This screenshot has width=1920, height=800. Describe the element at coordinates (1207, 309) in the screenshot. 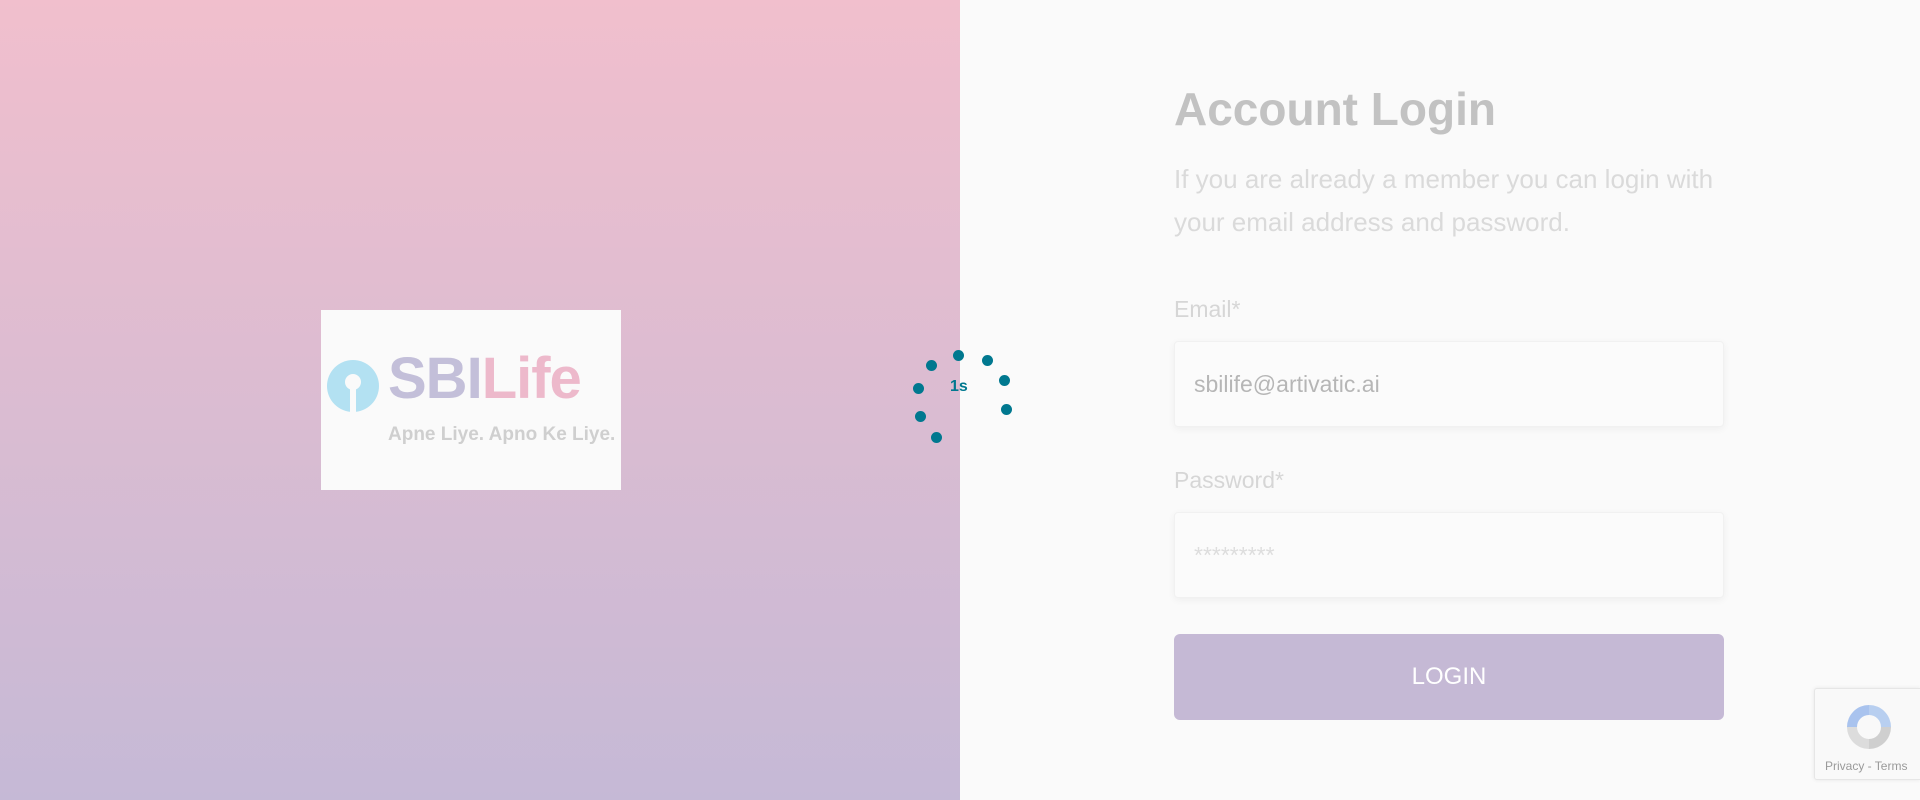

I see `email-label: Email*` at that location.